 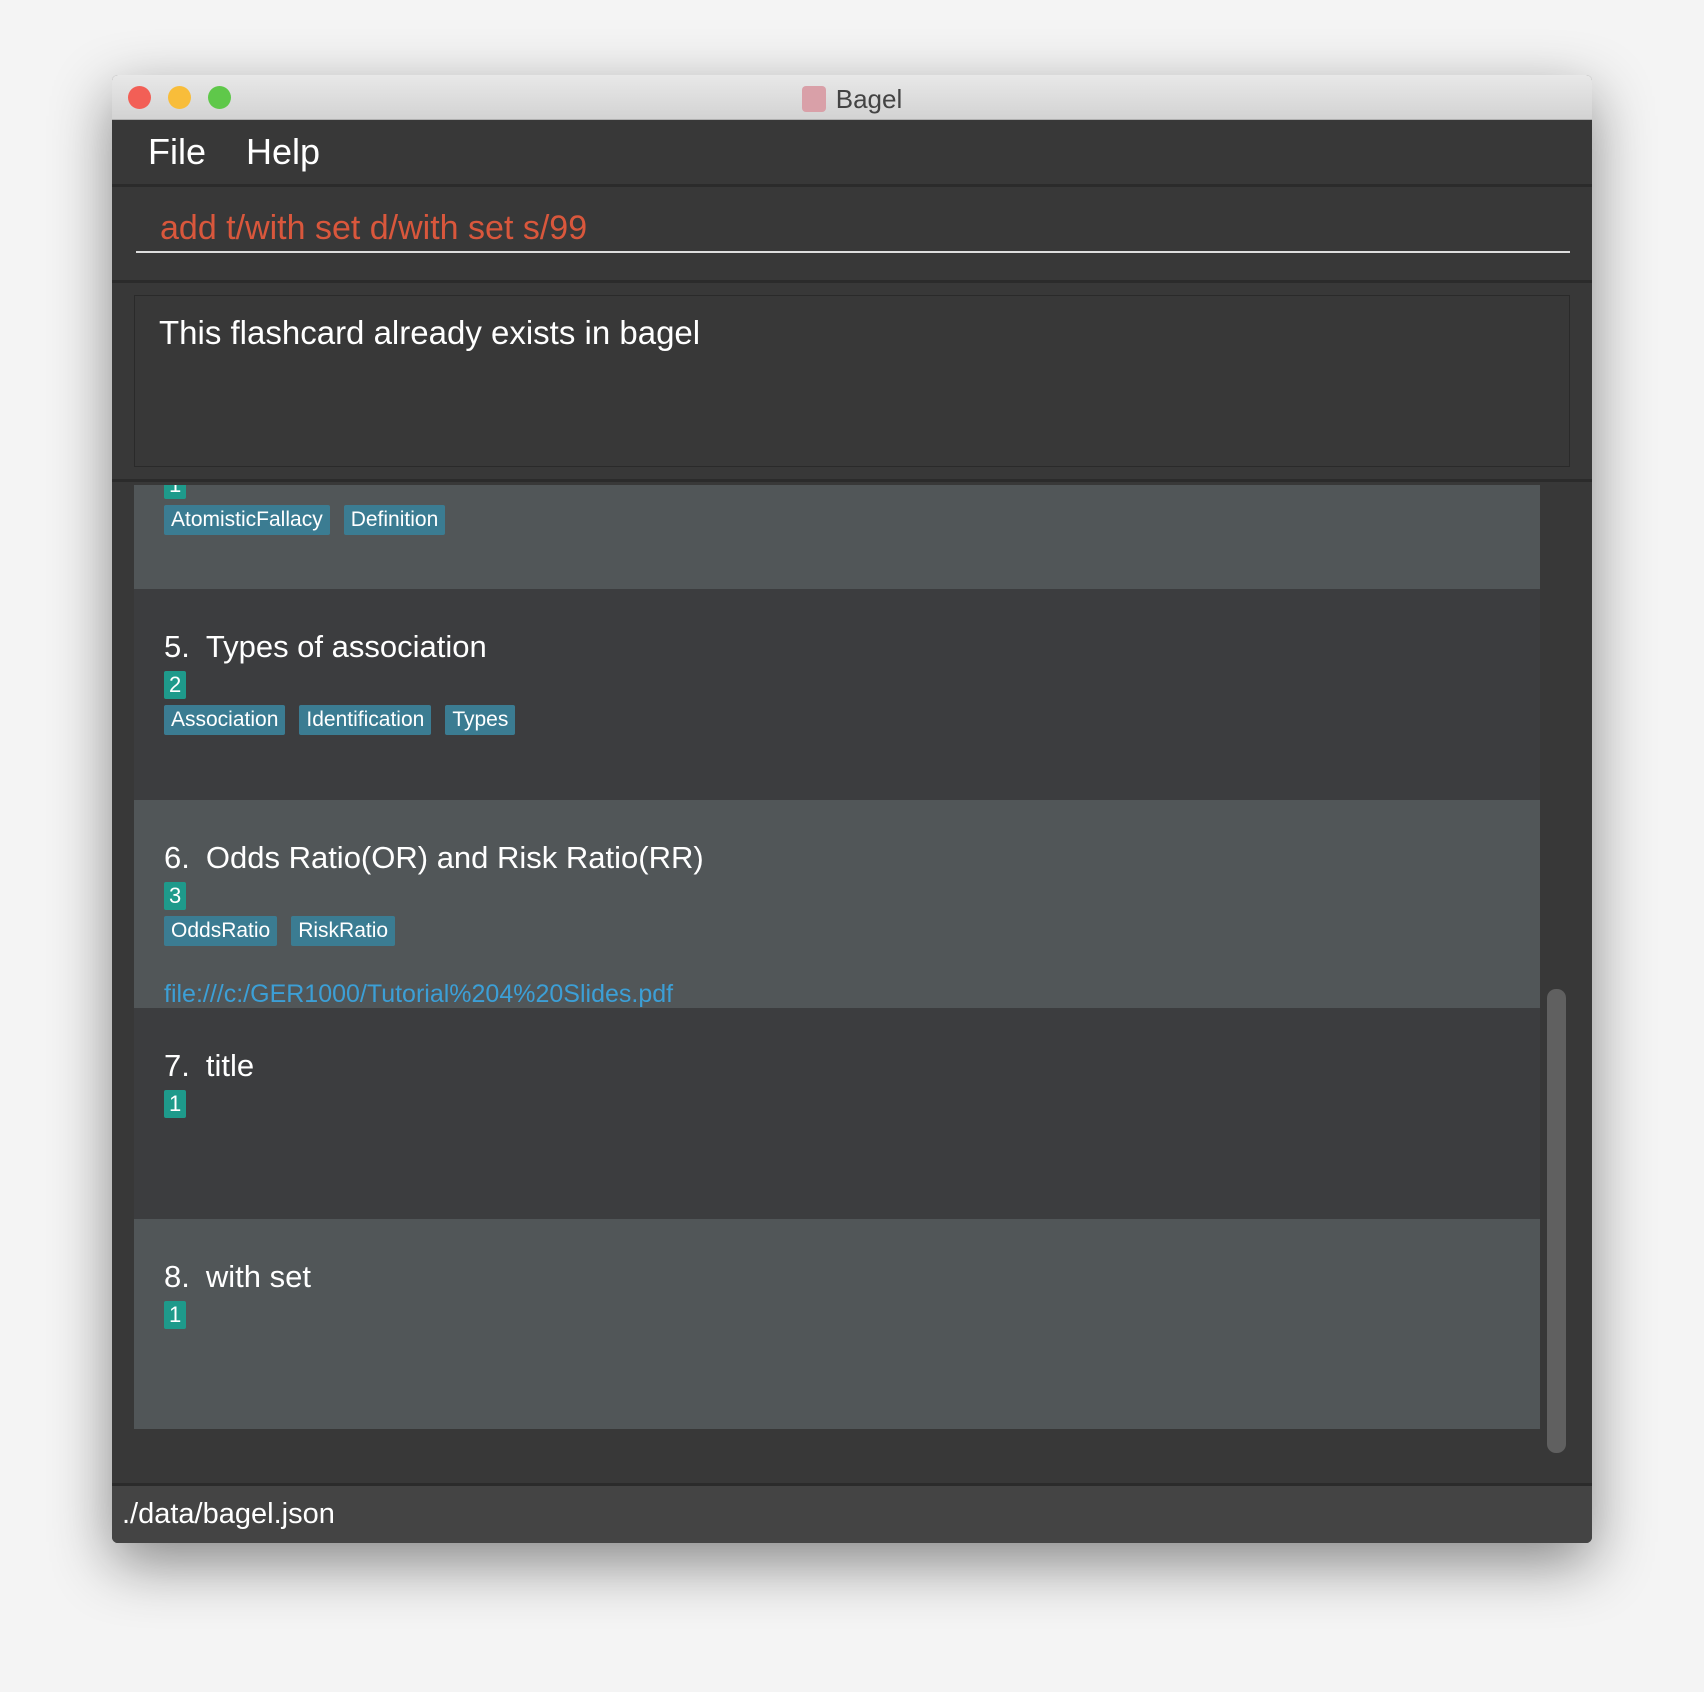 I want to click on card-index: 7., so click(x=177, y=1065).